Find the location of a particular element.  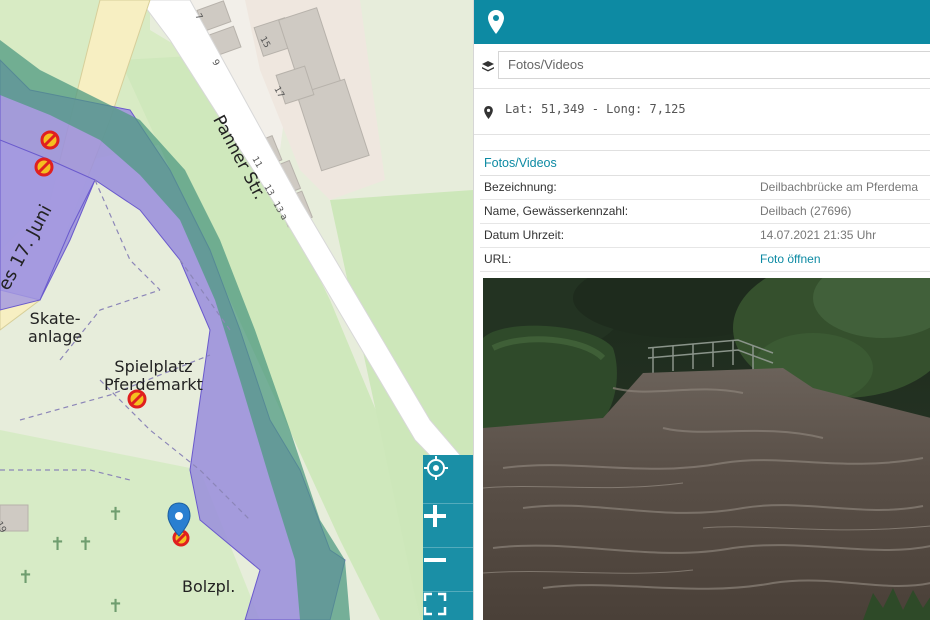

layer-selector-row: Fotos/Videos is located at coordinates (702, 66).